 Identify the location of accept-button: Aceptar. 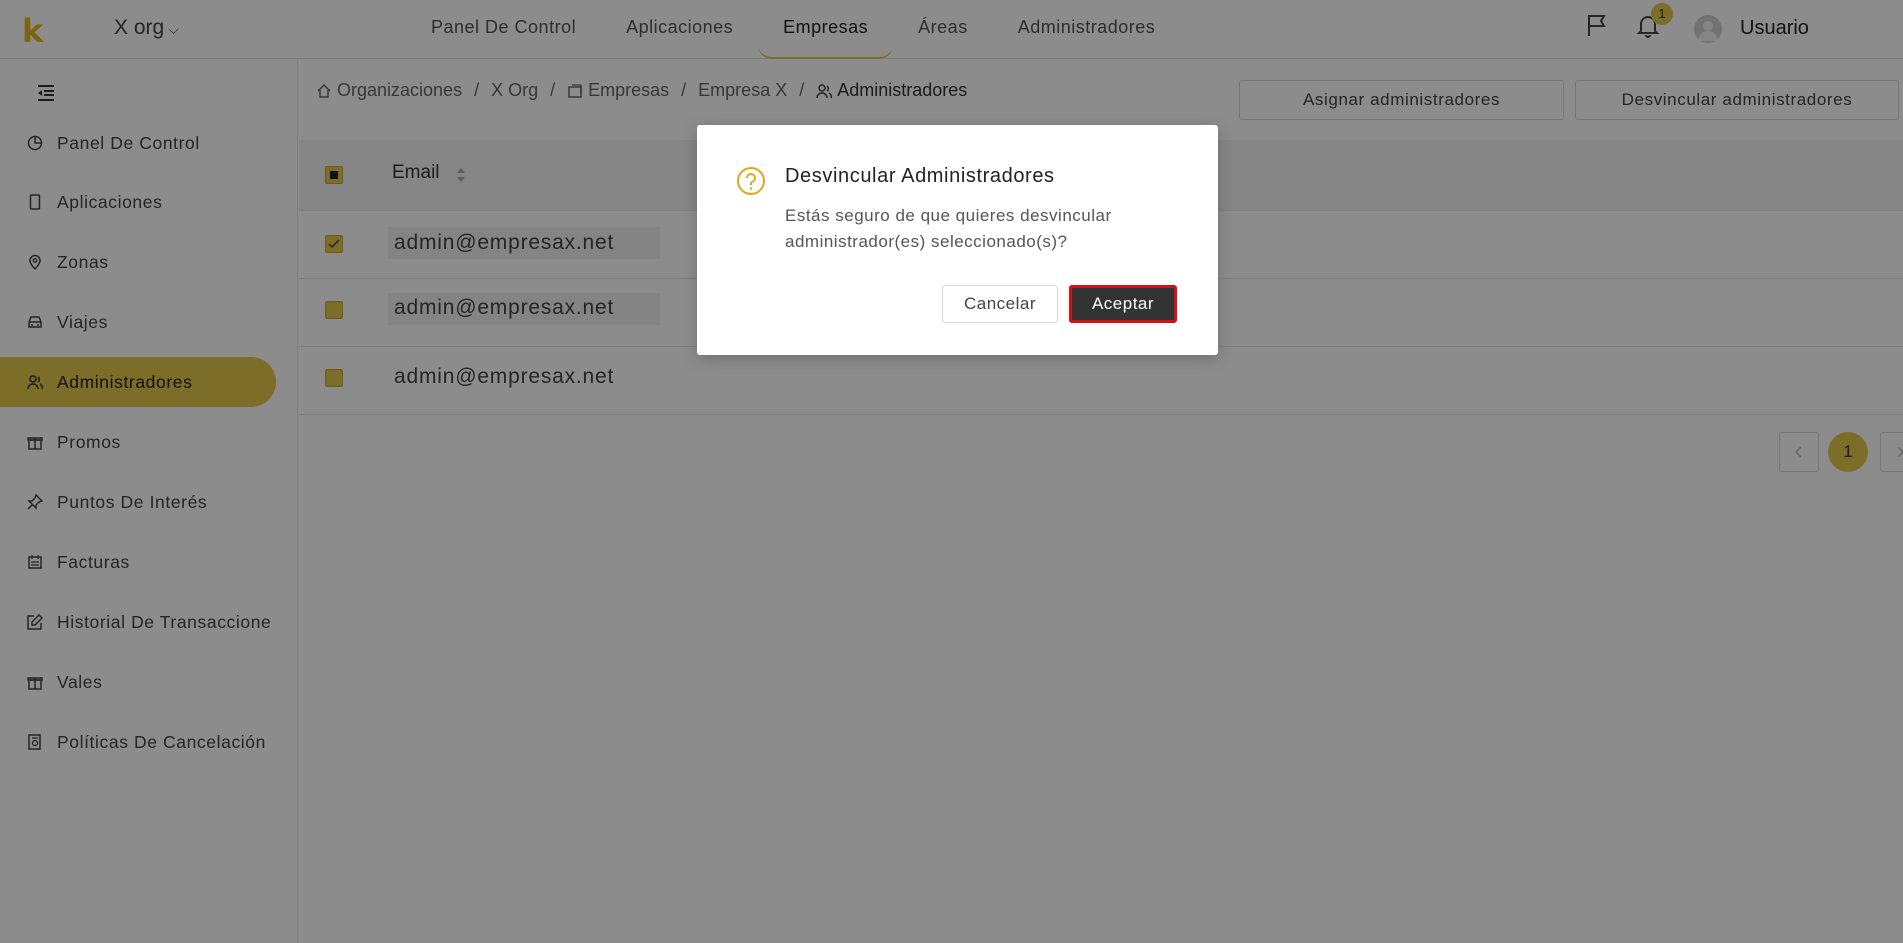
(1123, 304).